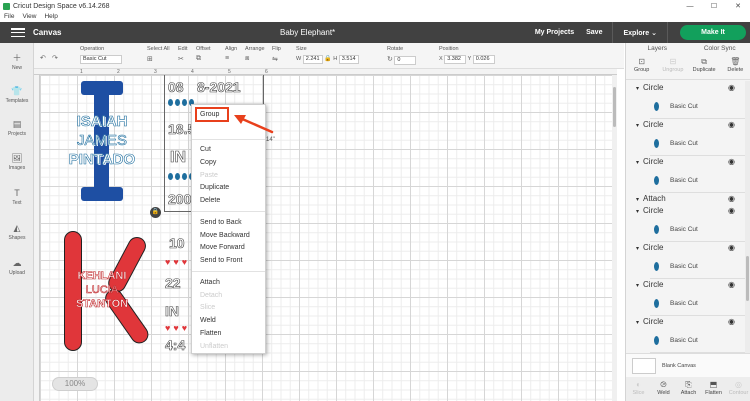 The width and height of the screenshot is (750, 401). I want to click on redo-icon: ↷, so click(55, 54).